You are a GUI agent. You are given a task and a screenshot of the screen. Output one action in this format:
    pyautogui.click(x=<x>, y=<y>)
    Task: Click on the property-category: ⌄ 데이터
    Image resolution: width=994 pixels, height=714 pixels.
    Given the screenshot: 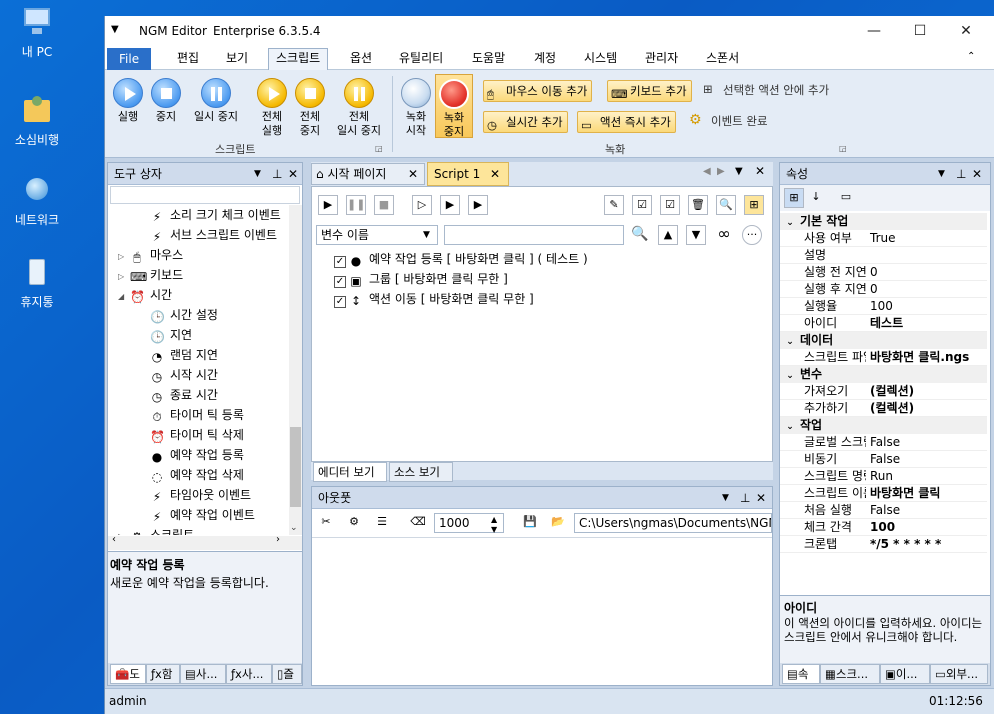 What is the action you would take?
    pyautogui.click(x=883, y=340)
    